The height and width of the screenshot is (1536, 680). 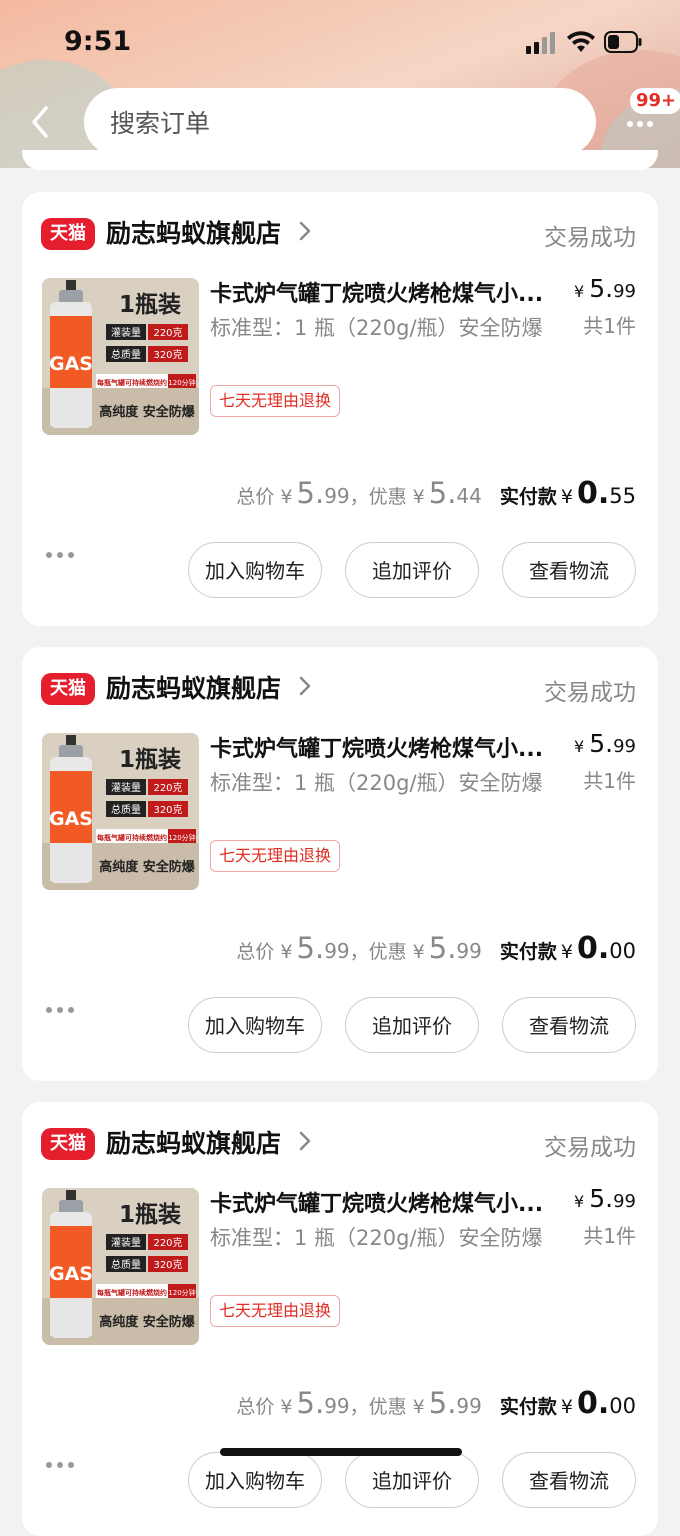 What do you see at coordinates (341, 1452) in the screenshot?
I see `home-indicator` at bounding box center [341, 1452].